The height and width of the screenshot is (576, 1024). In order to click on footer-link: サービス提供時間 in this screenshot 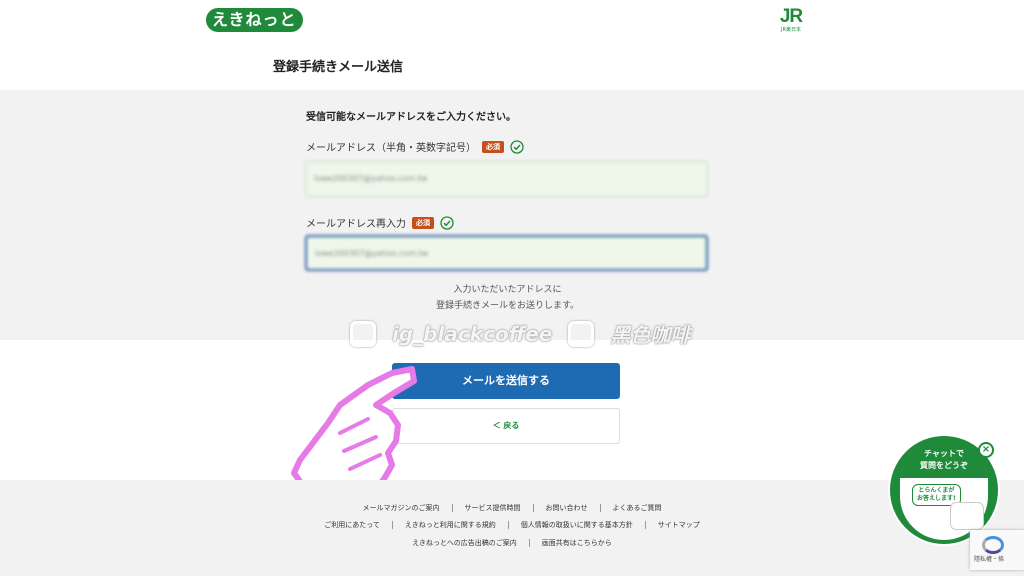, I will do `click(493, 508)`.